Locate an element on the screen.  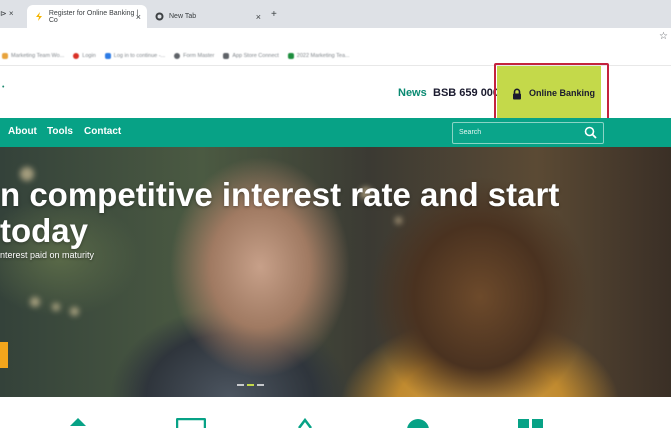
hero-subtext: nterest paid on maturity is located at coordinates (47, 255).